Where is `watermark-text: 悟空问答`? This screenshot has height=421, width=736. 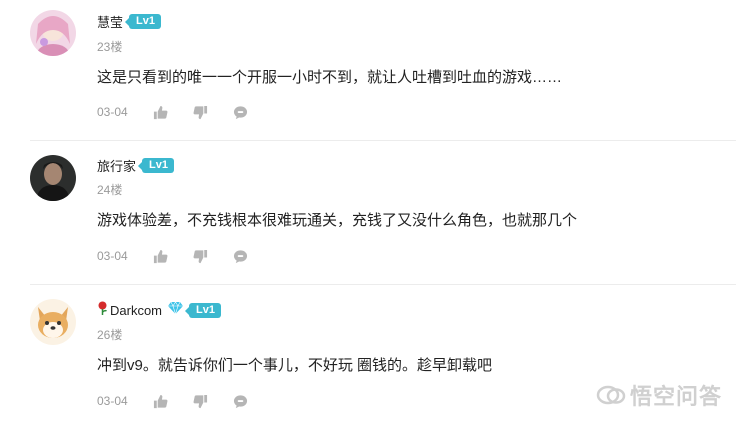
watermark-text: 悟空问答 is located at coordinates (675, 396).